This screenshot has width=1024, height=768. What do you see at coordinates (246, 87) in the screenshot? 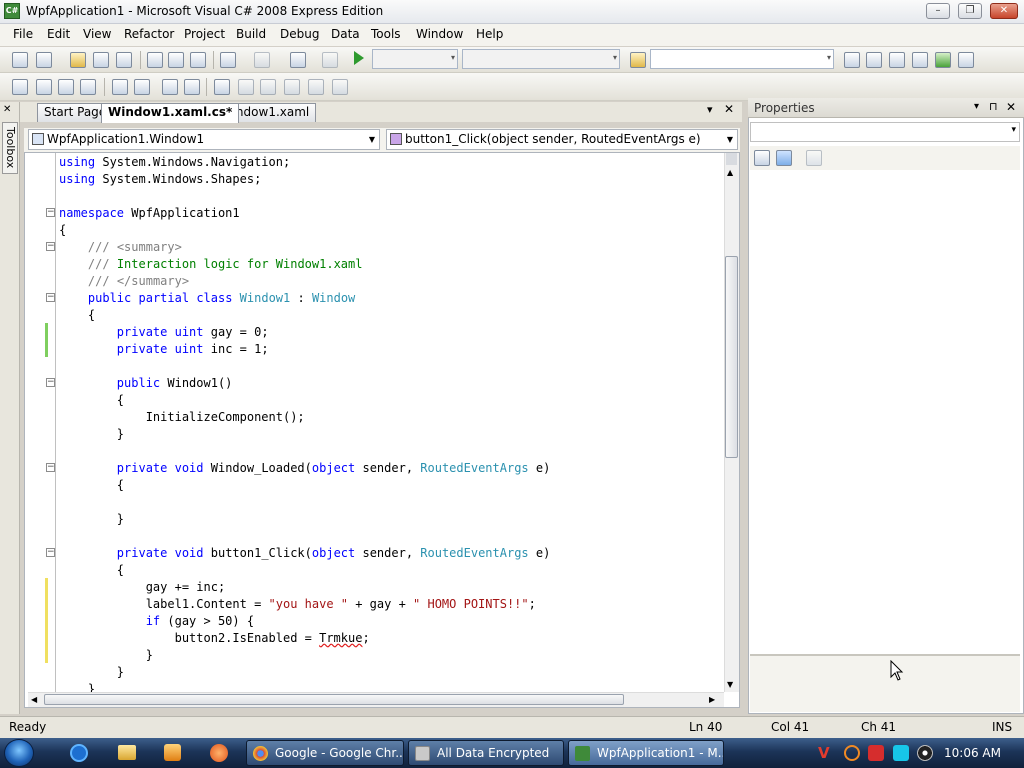
I see `previous-bookmark-icon` at bounding box center [246, 87].